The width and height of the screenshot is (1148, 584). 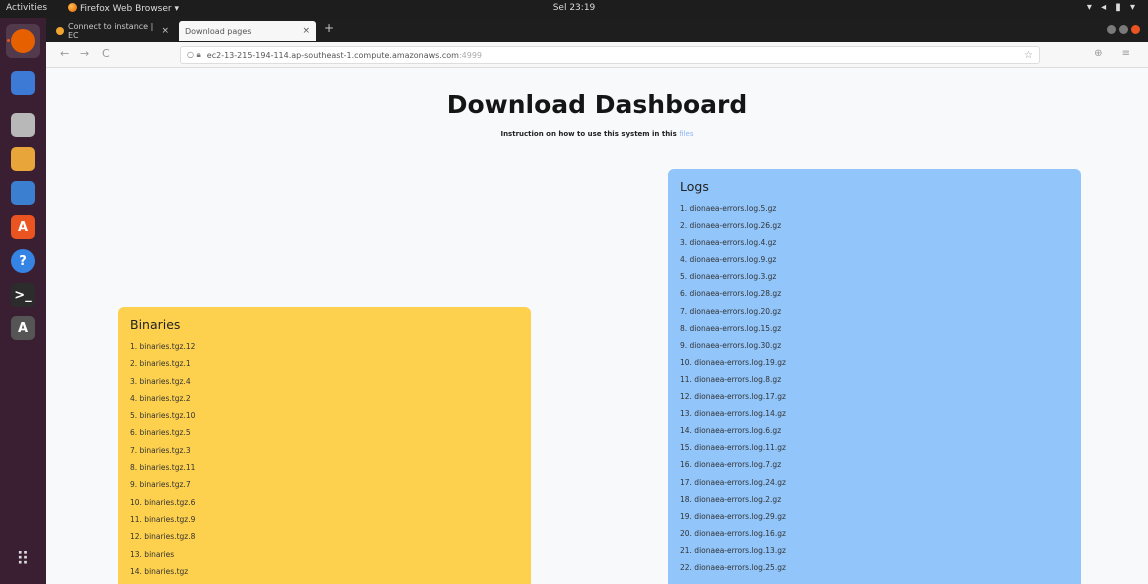 What do you see at coordinates (694, 186) in the screenshot?
I see `logs-heading: Logs` at bounding box center [694, 186].